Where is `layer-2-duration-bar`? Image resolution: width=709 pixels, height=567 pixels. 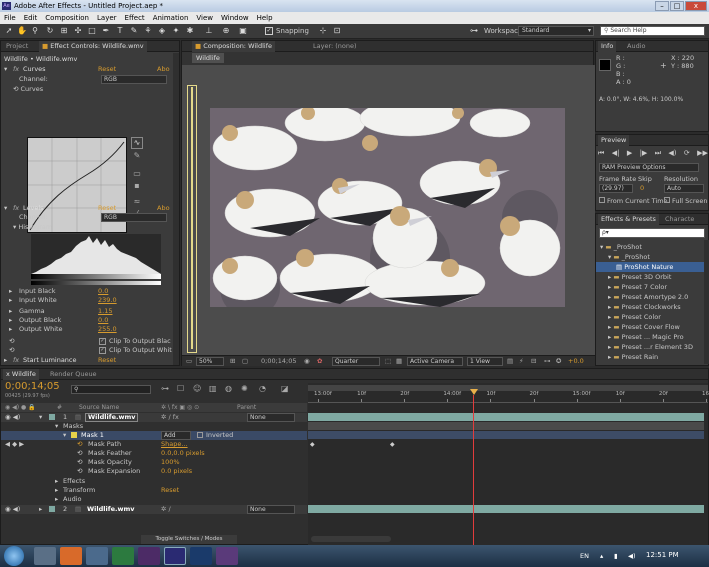 layer-2-duration-bar is located at coordinates (506, 509).